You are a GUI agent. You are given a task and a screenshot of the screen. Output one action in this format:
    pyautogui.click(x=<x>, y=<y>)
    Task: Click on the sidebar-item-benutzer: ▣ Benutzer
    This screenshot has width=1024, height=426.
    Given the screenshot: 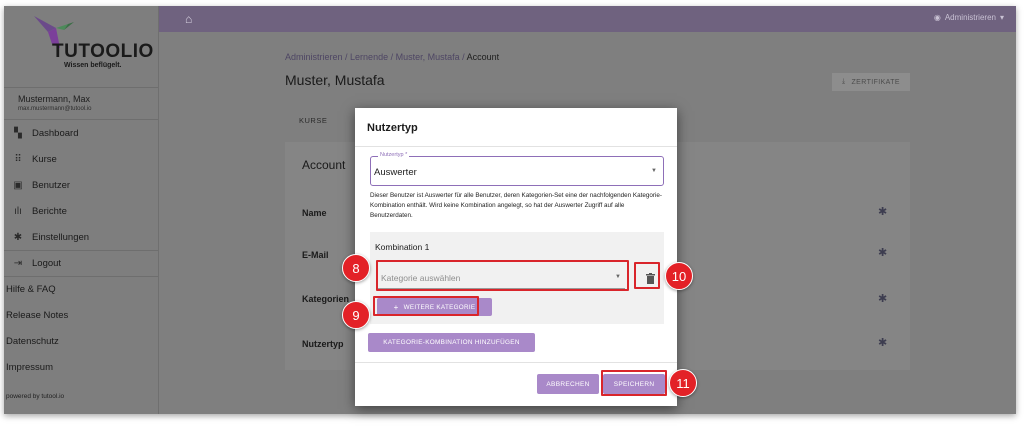 What is the action you would take?
    pyautogui.click(x=81, y=185)
    